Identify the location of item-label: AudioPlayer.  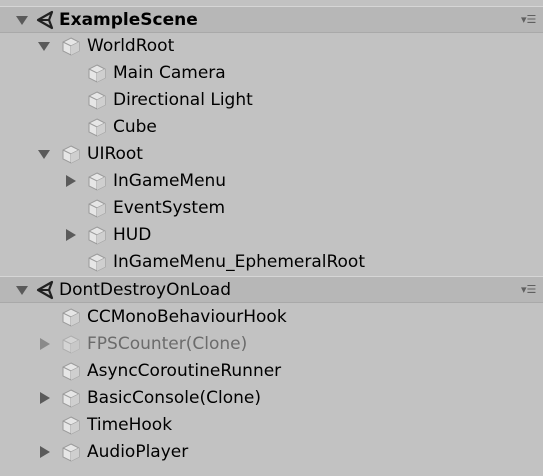
(138, 452).